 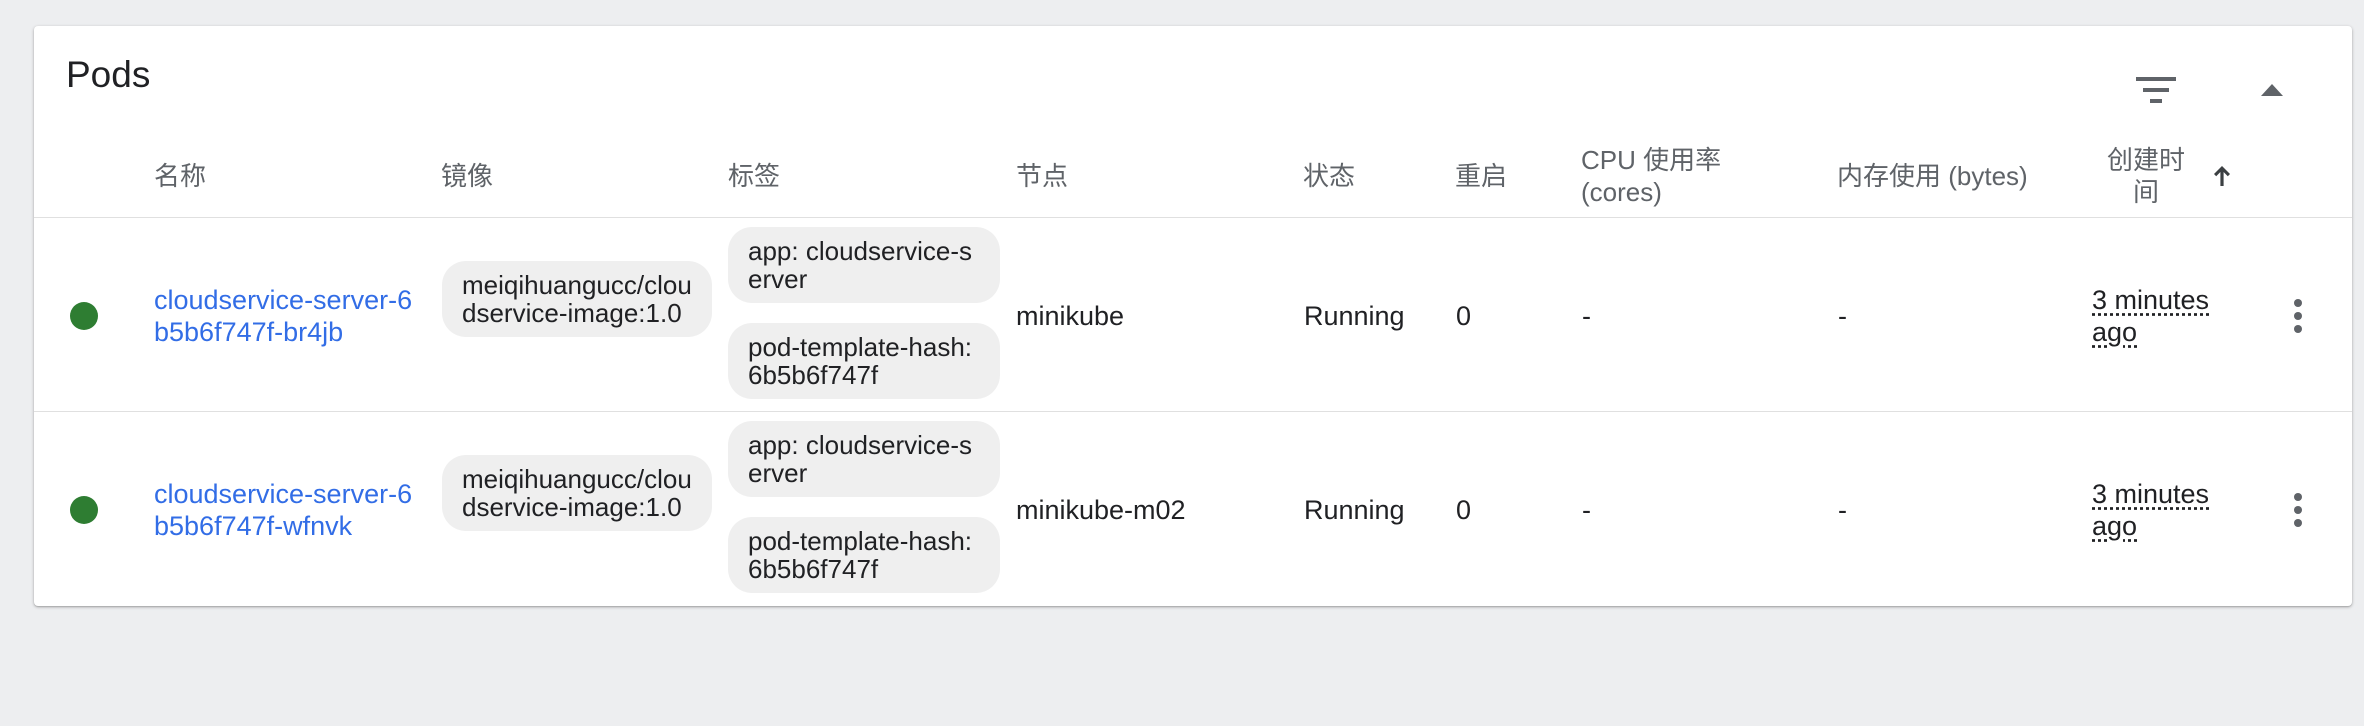 I want to click on collapse-button, so click(x=2272, y=90).